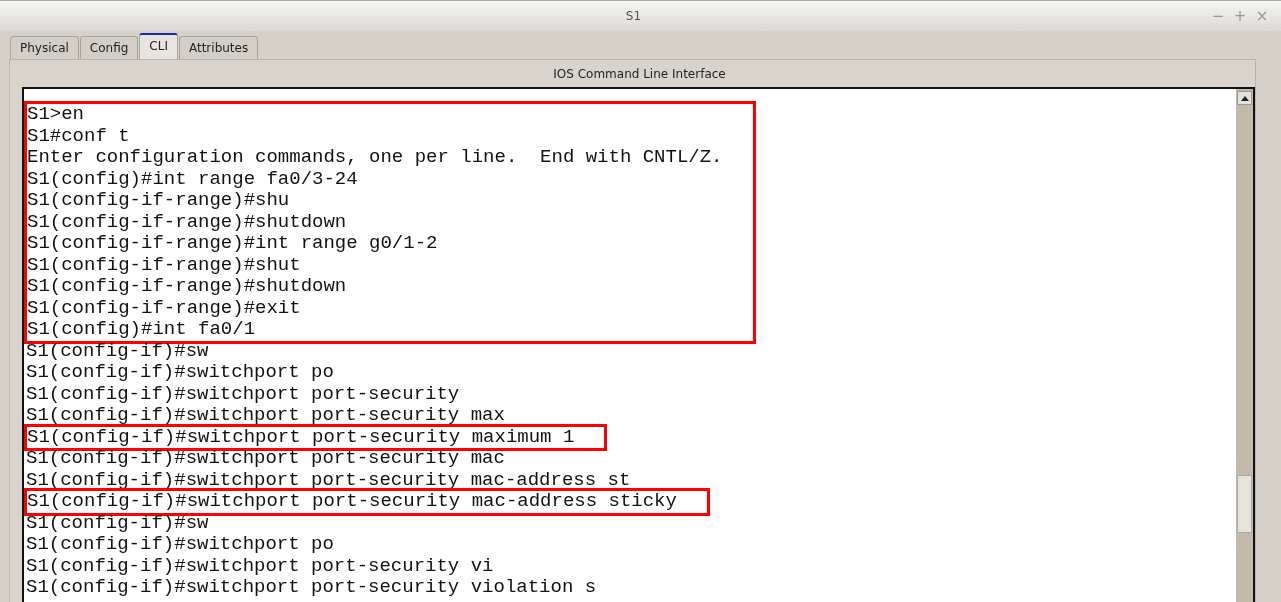 The height and width of the screenshot is (602, 1281). I want to click on console-line: S1(config-if)#switchport port-security maximum 1, so click(301, 437).